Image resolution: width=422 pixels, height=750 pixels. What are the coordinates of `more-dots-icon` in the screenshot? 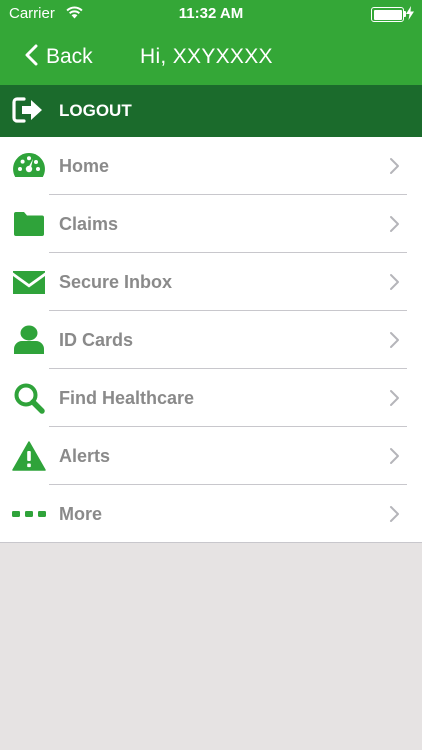 It's located at (29, 514).